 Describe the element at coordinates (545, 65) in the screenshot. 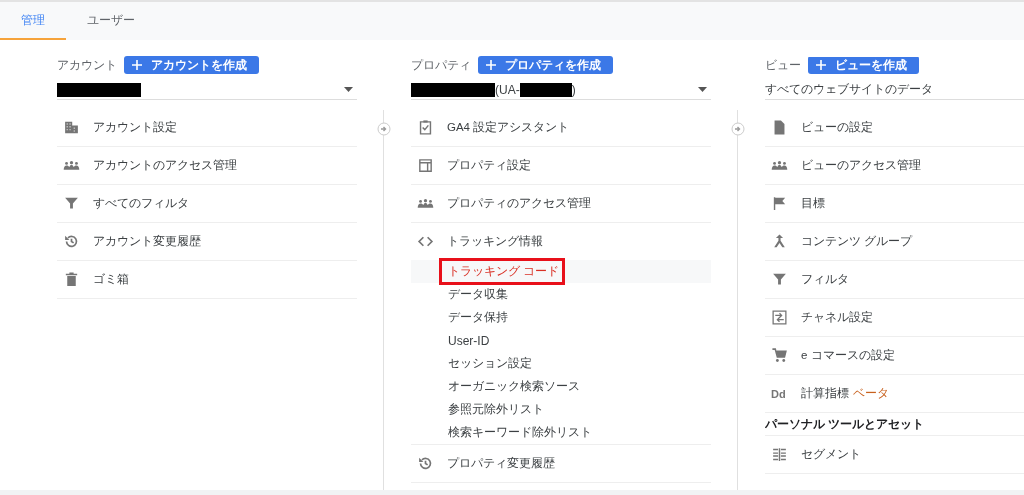

I see `create-button: プロパティを作成` at that location.